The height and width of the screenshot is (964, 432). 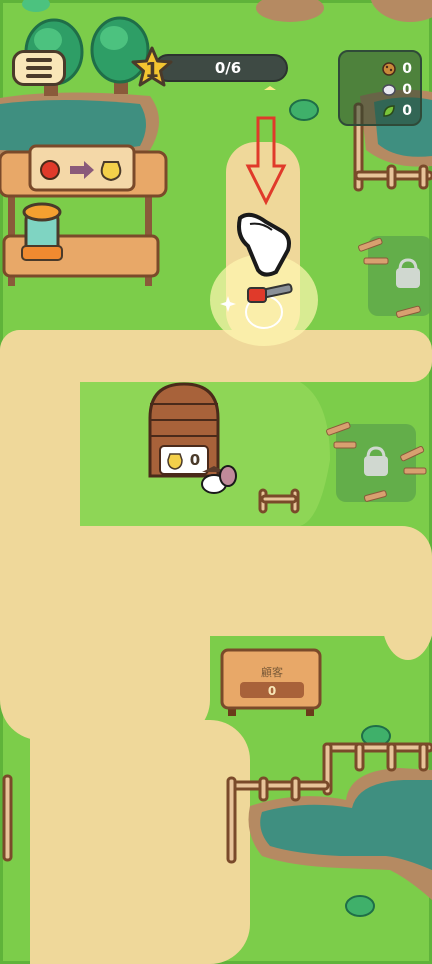 I want to click on wool-icon, so click(x=389, y=89).